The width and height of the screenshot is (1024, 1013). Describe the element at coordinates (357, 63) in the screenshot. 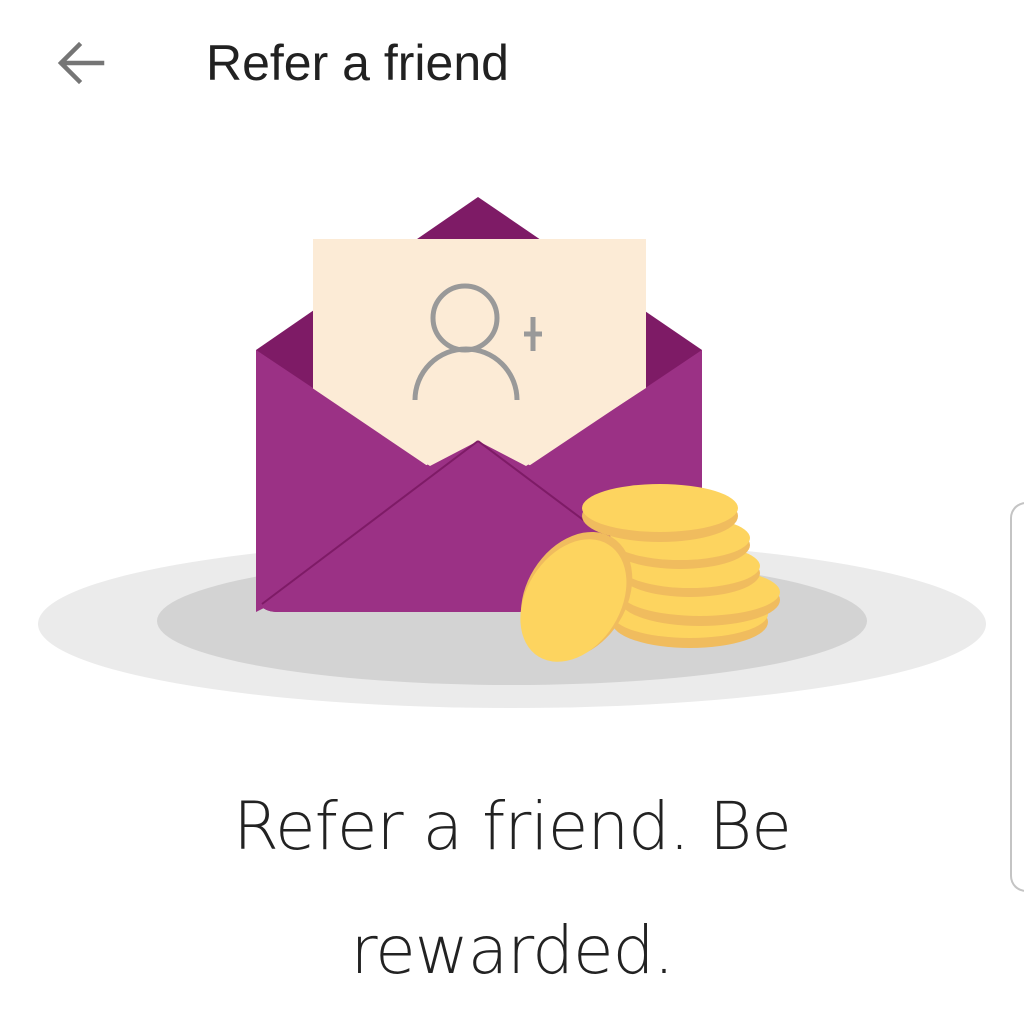

I see `page-title: Refer a friend` at that location.